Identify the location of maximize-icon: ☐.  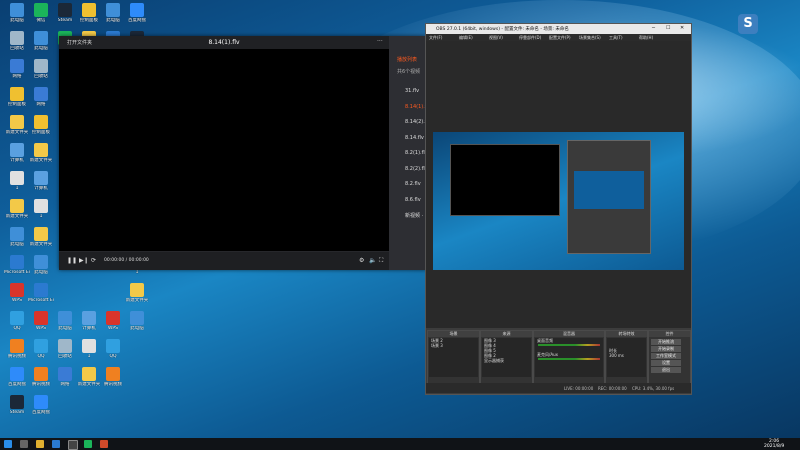
(668, 28).